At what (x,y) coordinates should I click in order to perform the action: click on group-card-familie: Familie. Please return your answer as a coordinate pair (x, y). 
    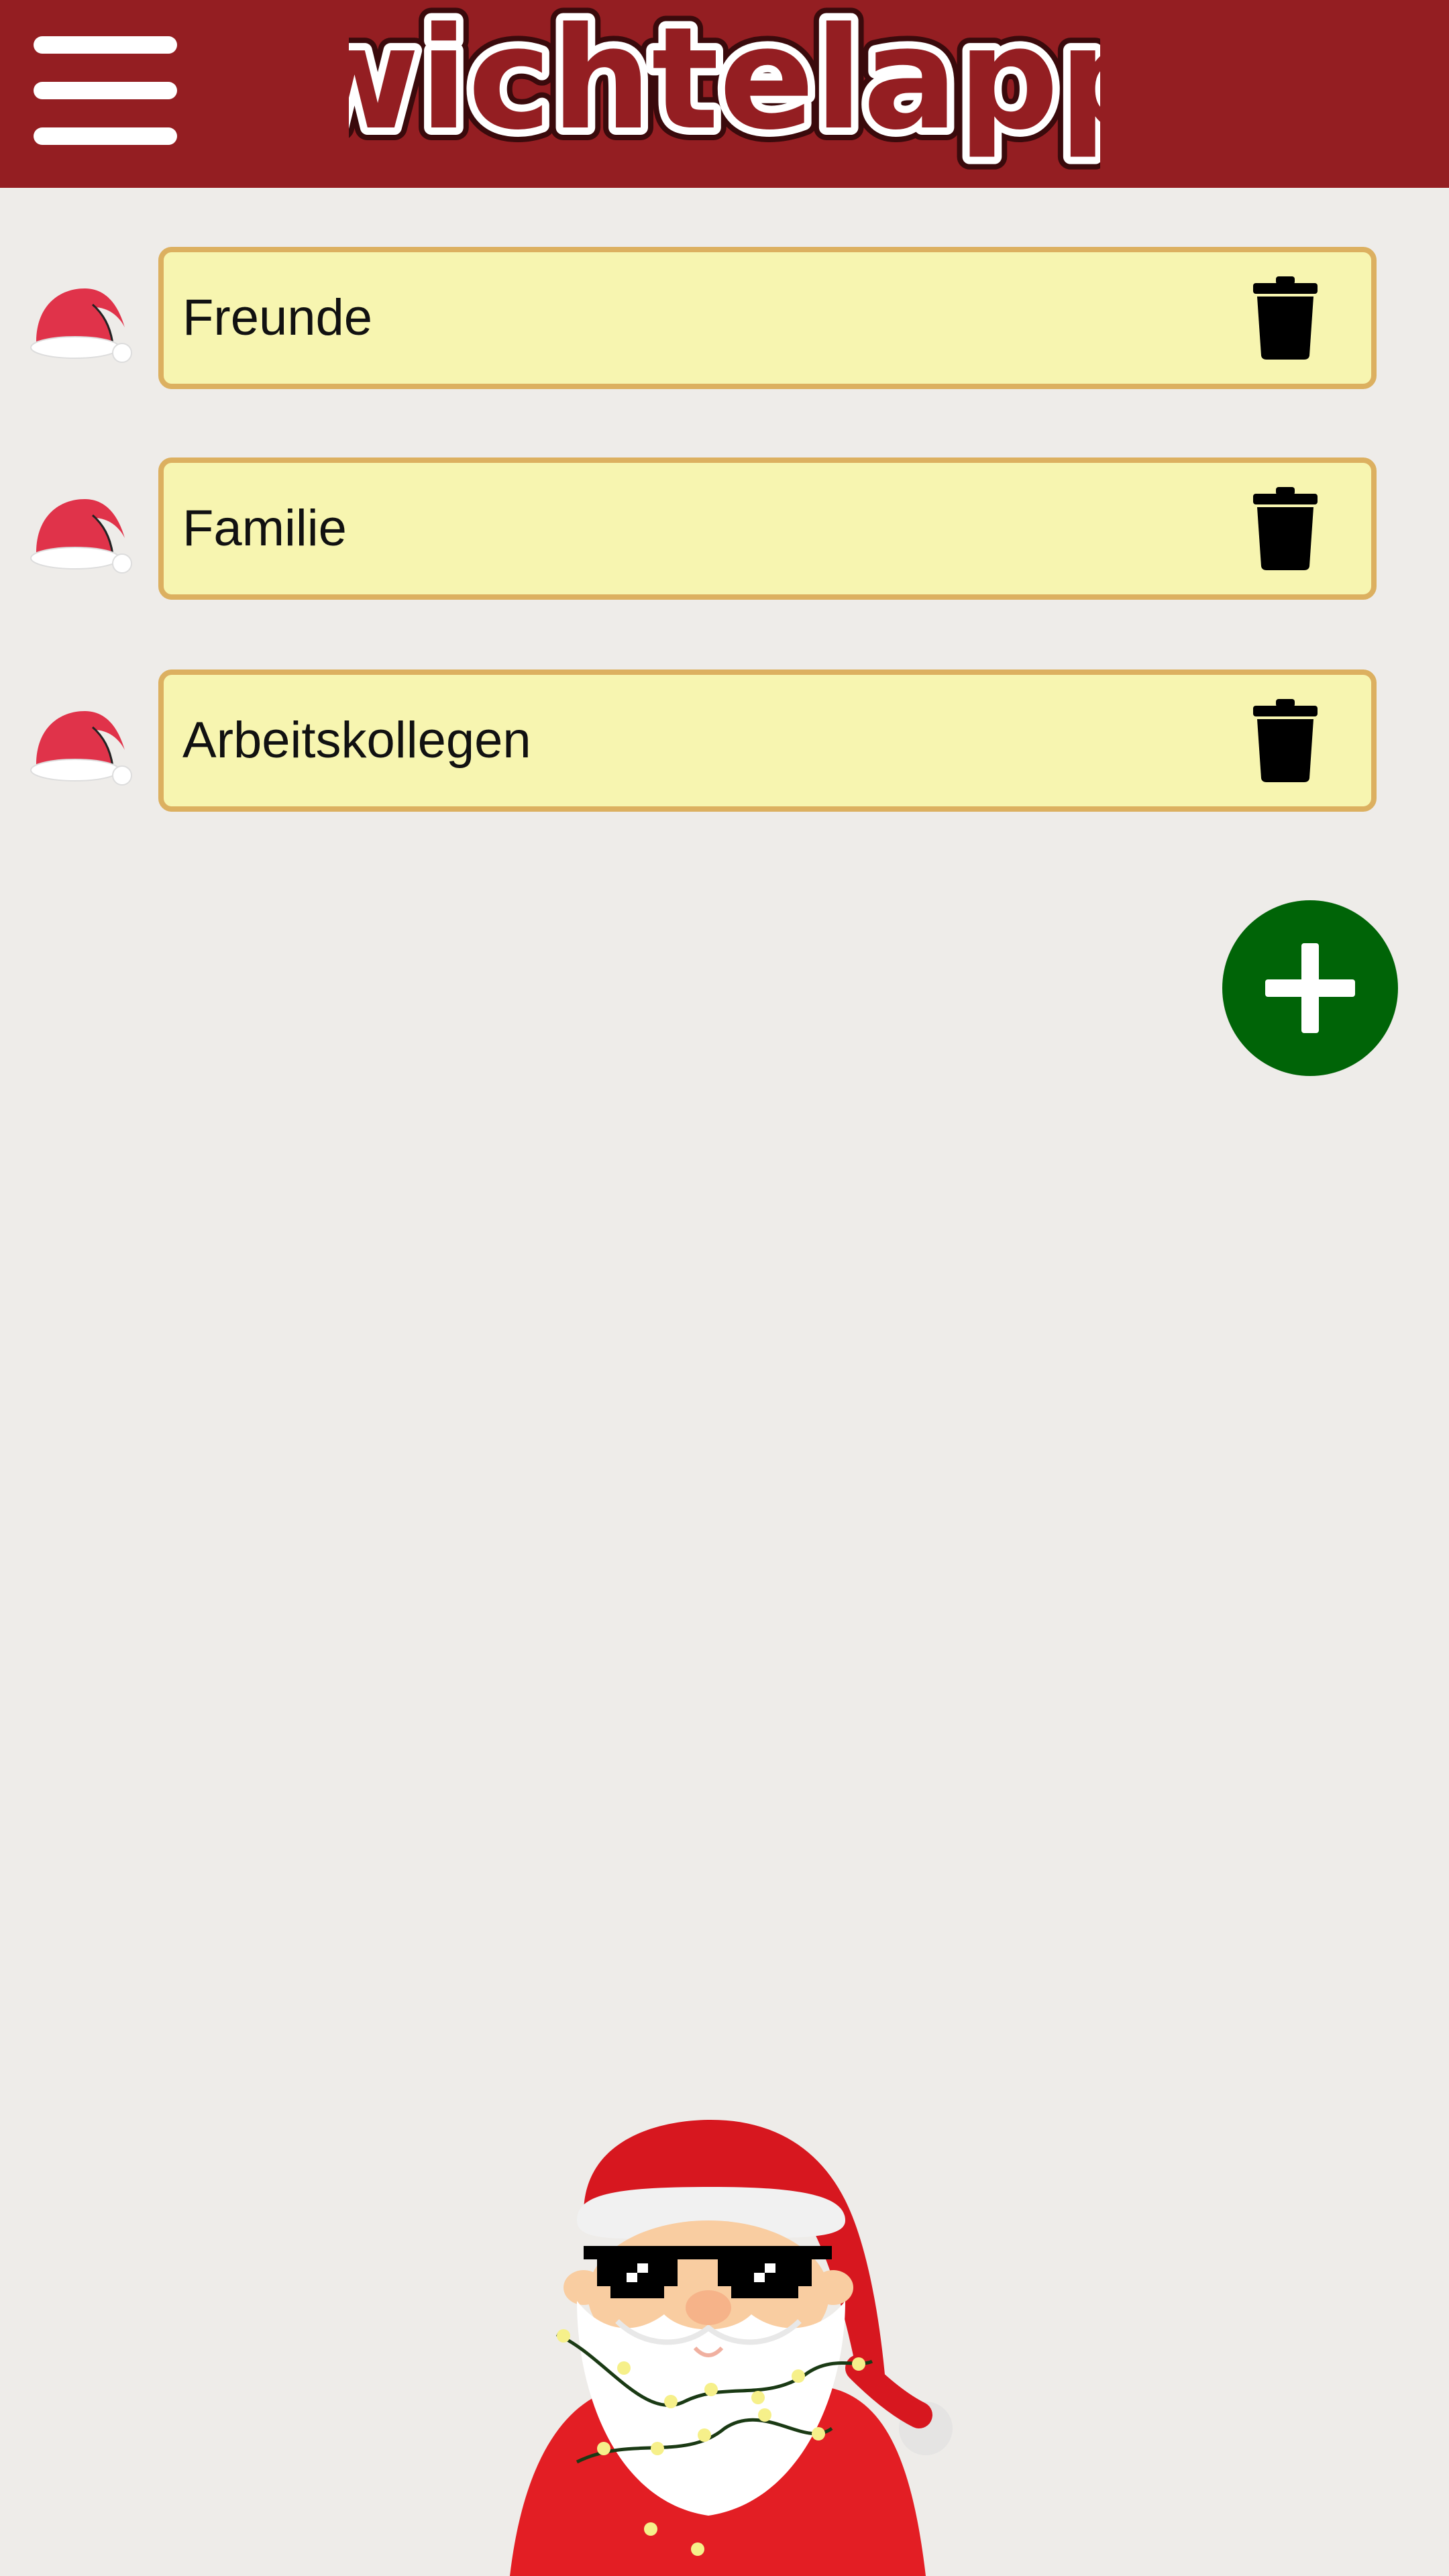
    Looking at the image, I should click on (767, 529).